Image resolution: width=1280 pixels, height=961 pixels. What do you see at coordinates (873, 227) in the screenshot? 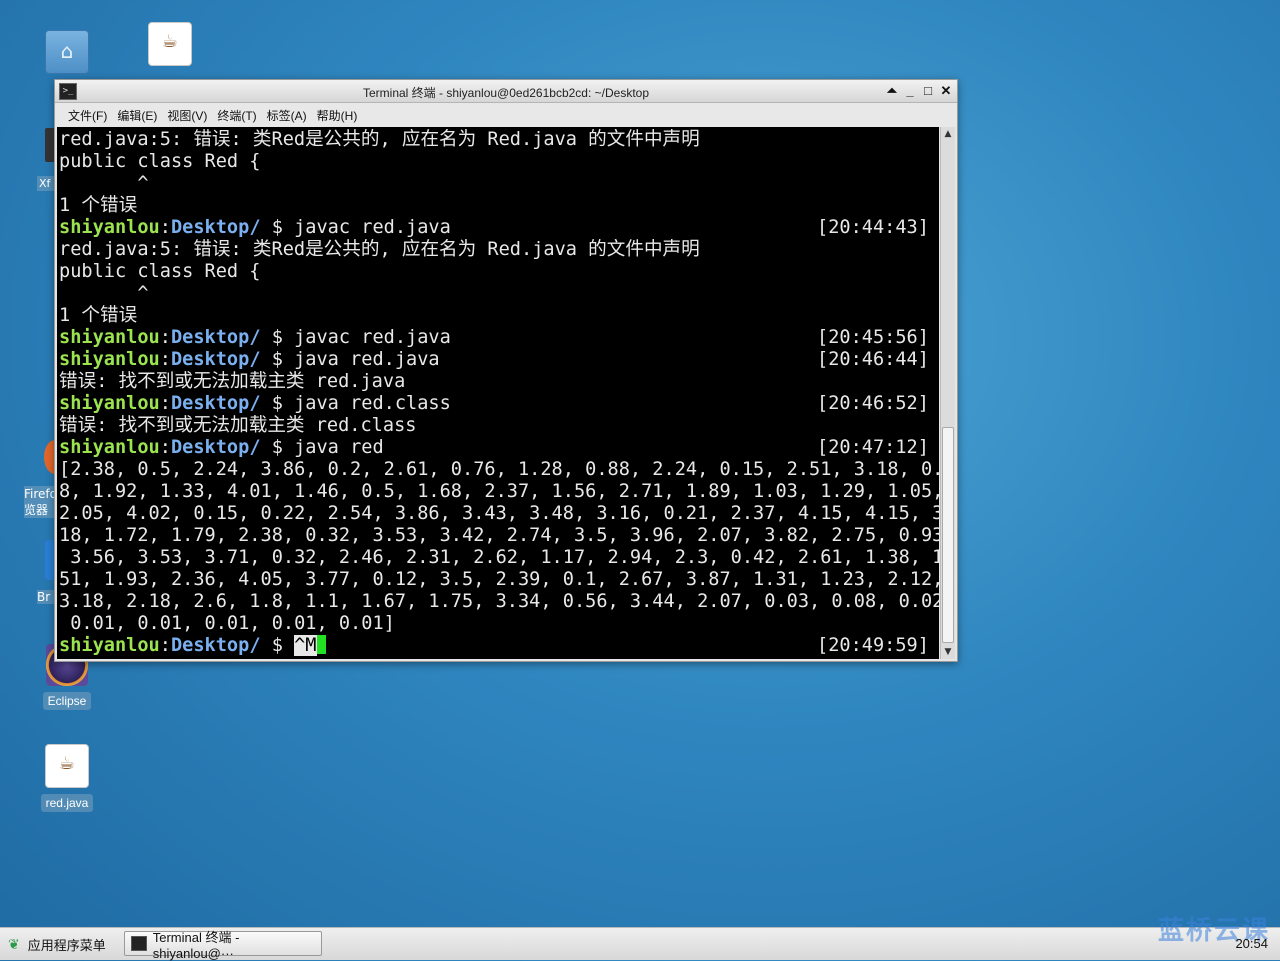
I see `command-timestamp: [20:44:43]` at bounding box center [873, 227].